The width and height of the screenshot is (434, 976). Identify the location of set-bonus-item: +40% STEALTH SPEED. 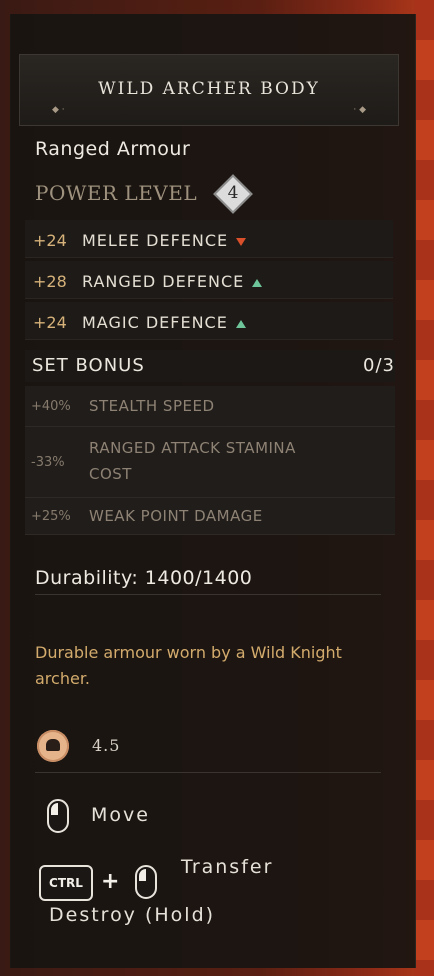
(210, 406).